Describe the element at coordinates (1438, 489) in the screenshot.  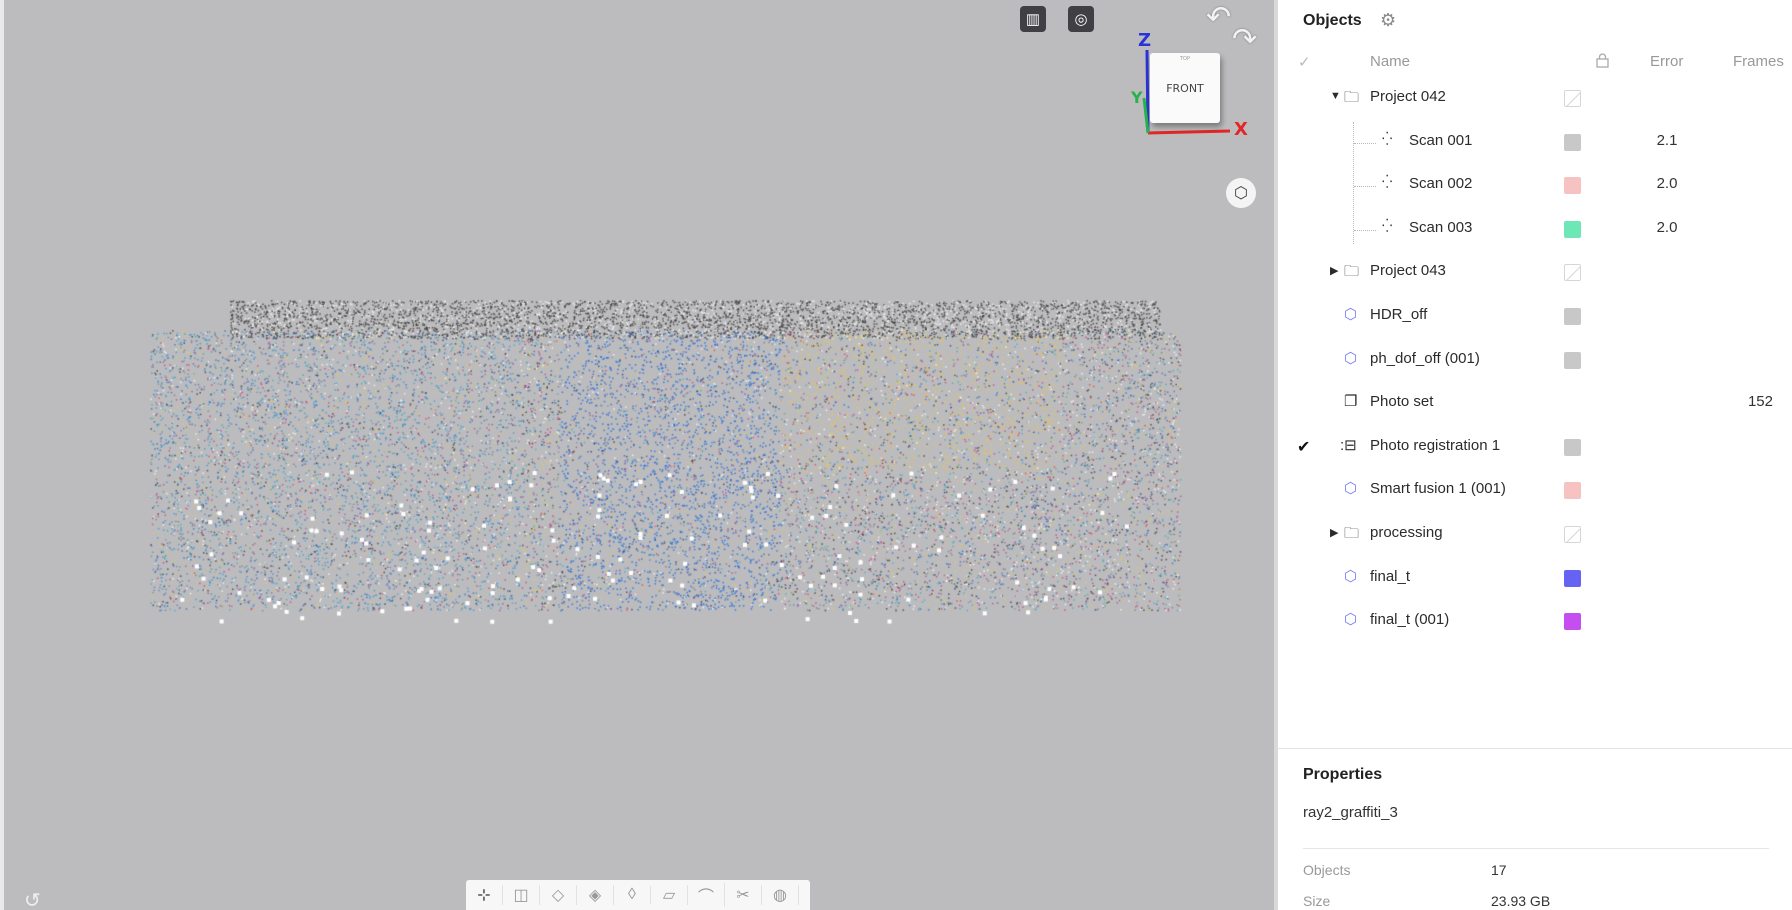
I see `object-name: Smart fusion 1 (001)` at that location.